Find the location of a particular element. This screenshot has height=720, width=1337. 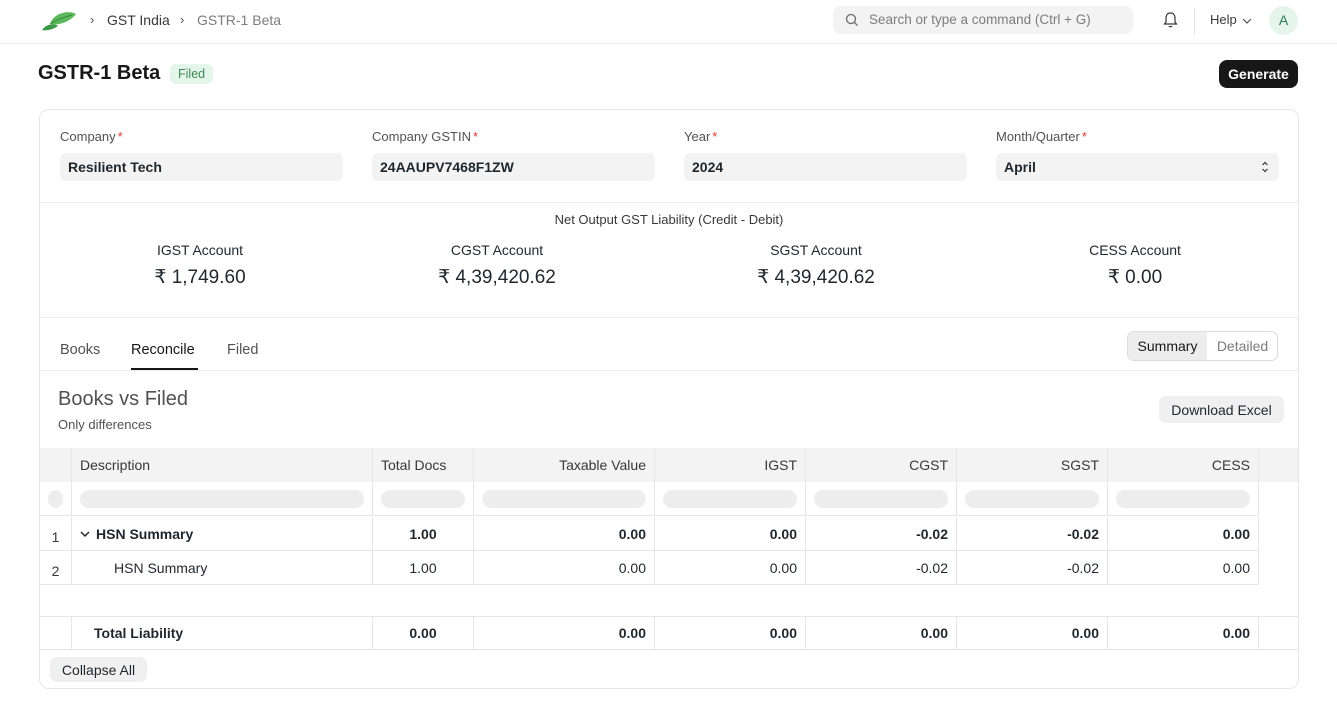

period-value: April is located at coordinates (1020, 167).